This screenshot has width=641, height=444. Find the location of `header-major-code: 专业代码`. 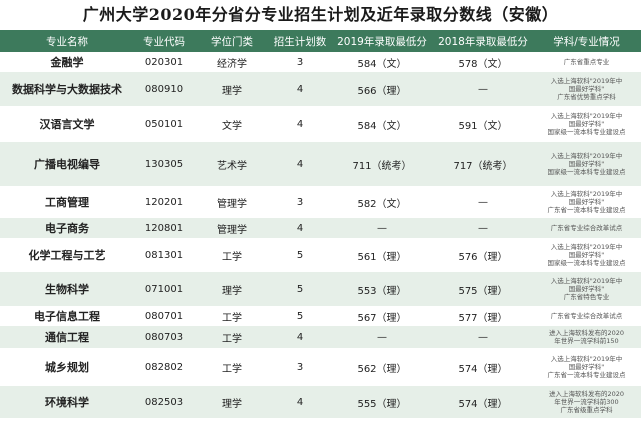

header-major-code: 专业代码 is located at coordinates (164, 41).